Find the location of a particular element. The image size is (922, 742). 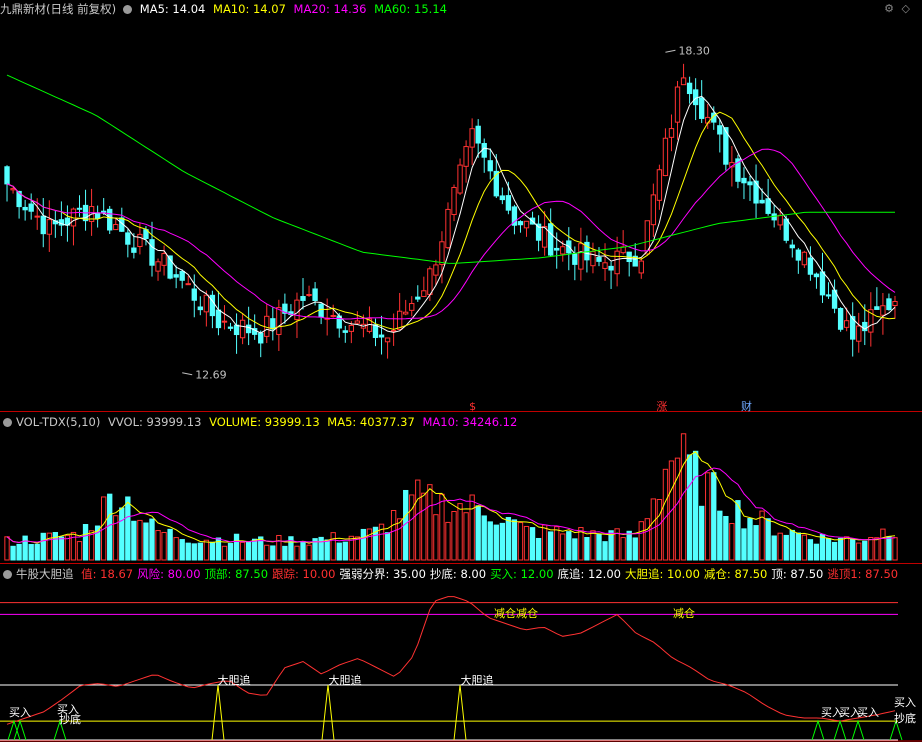

signal-label: 大胆追 is located at coordinates (477, 680).